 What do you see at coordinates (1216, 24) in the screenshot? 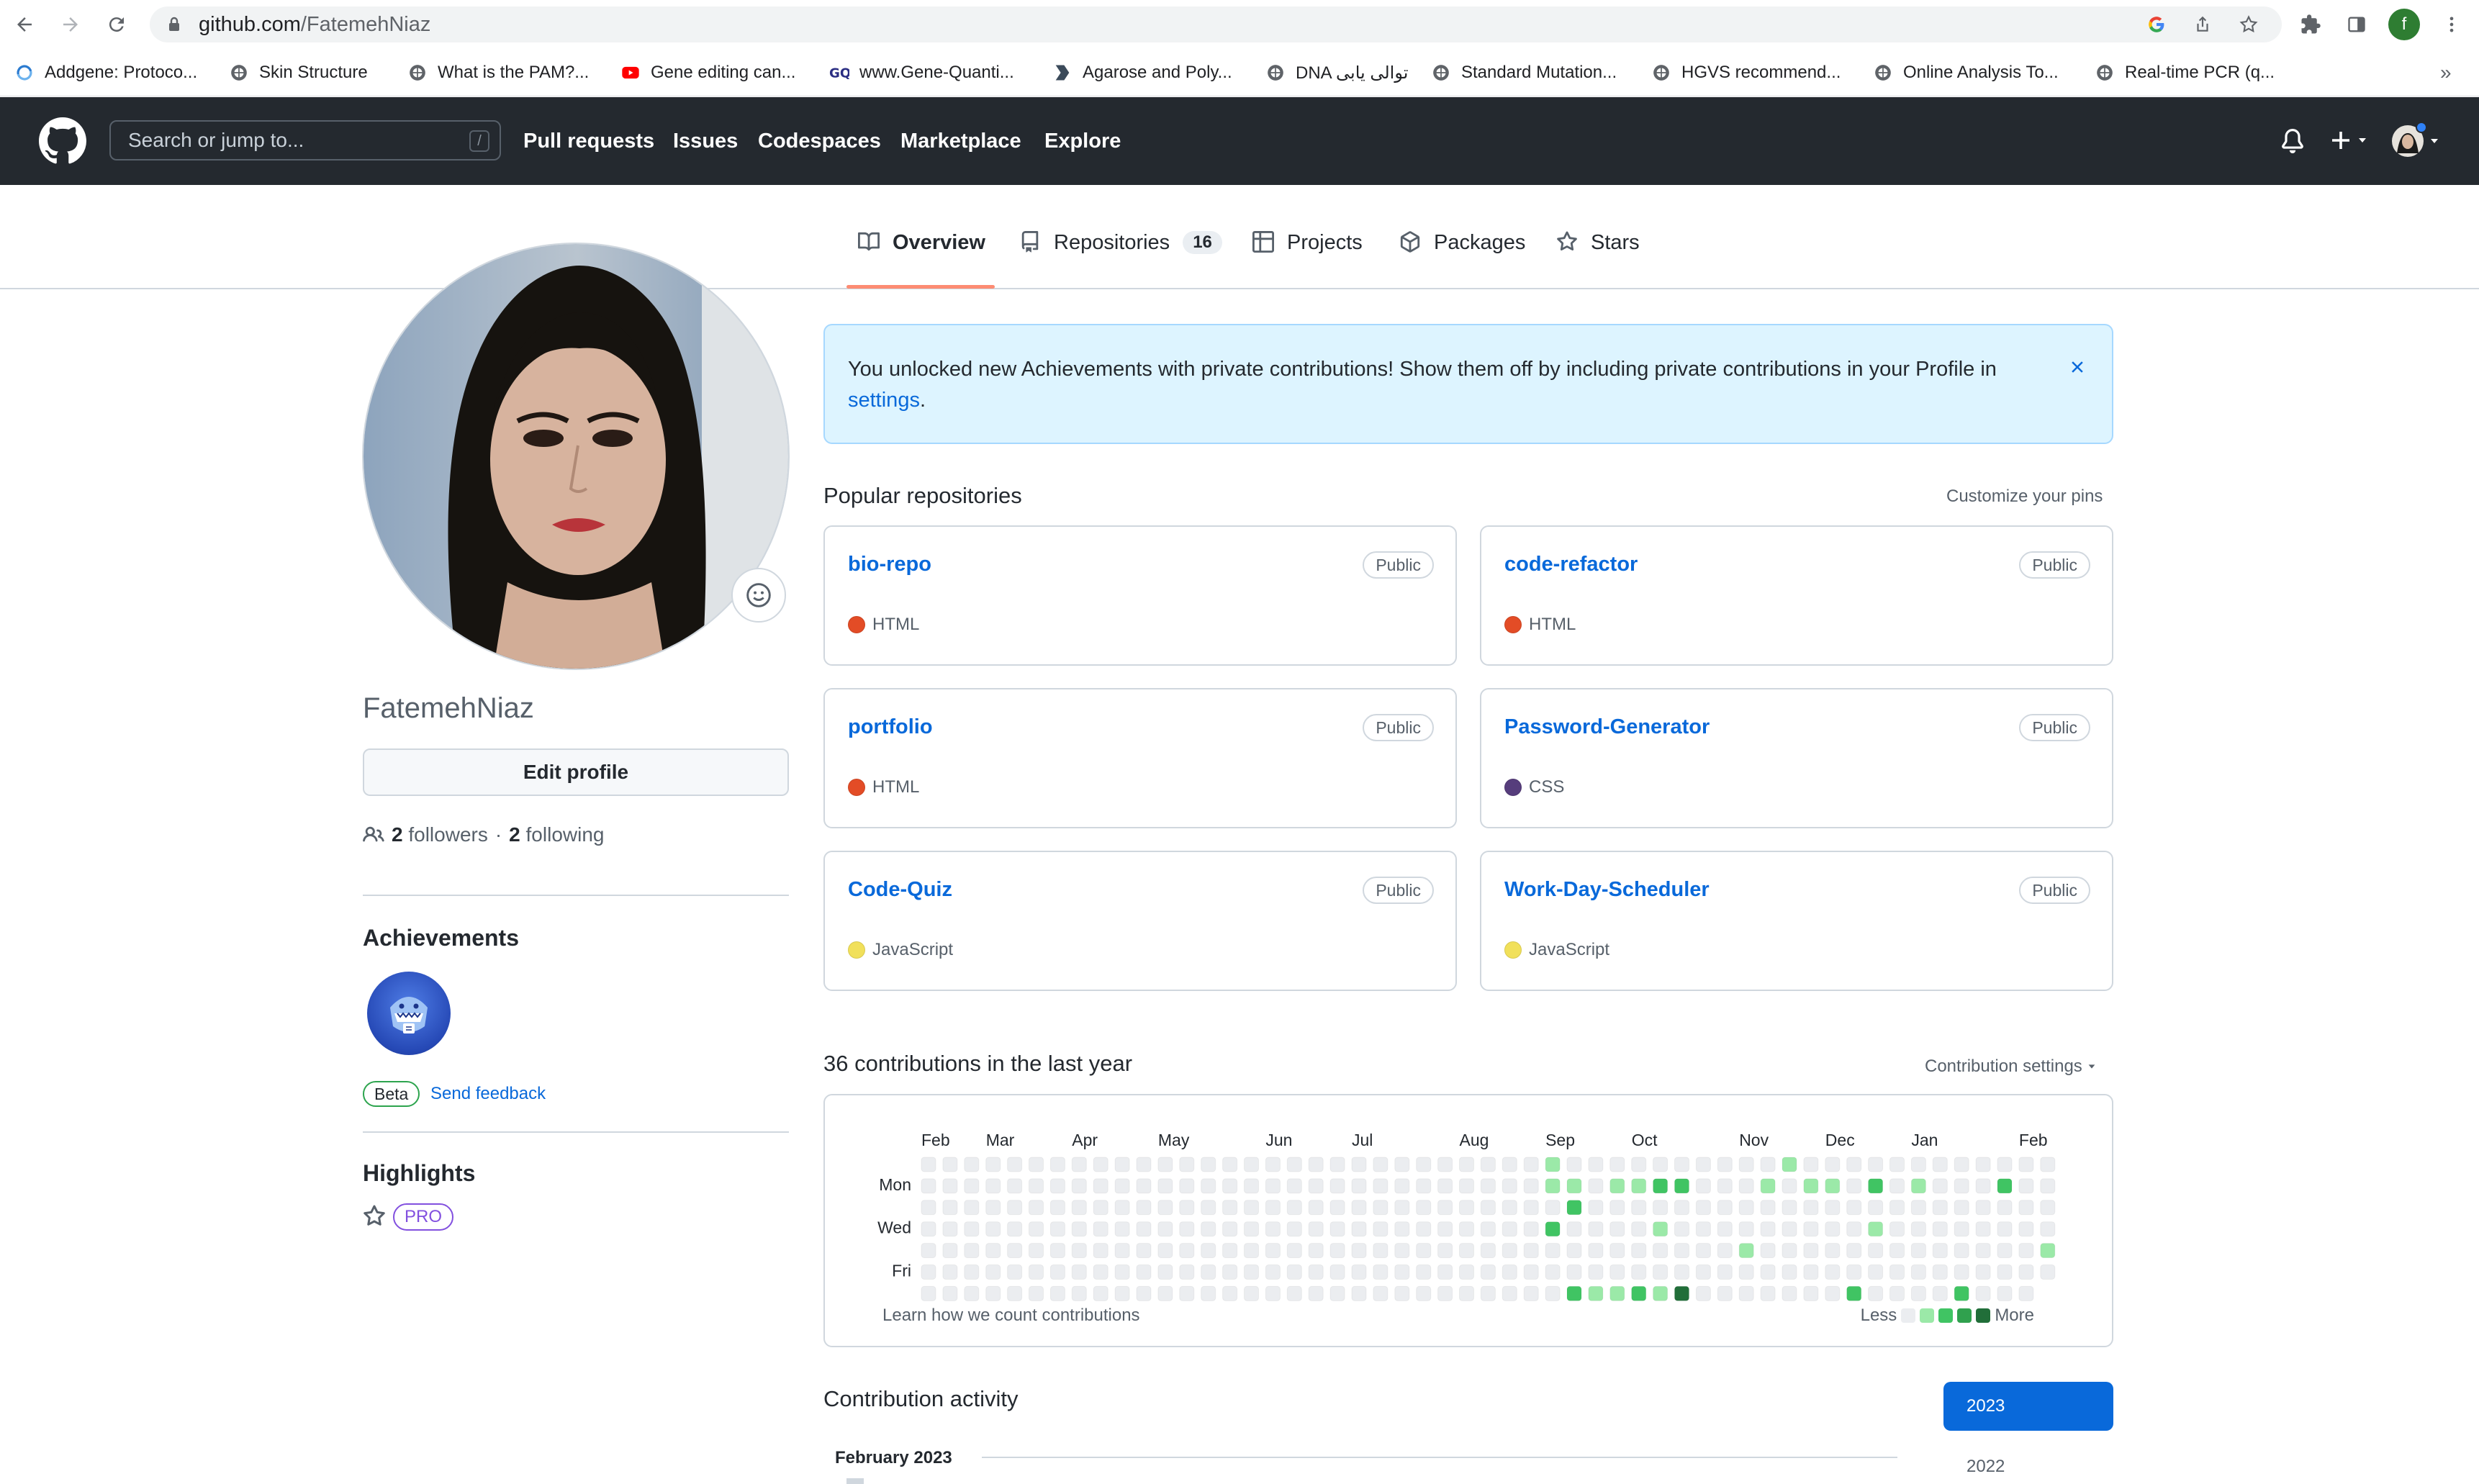
I see `address-bar: github.com/FatemehNiaz` at bounding box center [1216, 24].